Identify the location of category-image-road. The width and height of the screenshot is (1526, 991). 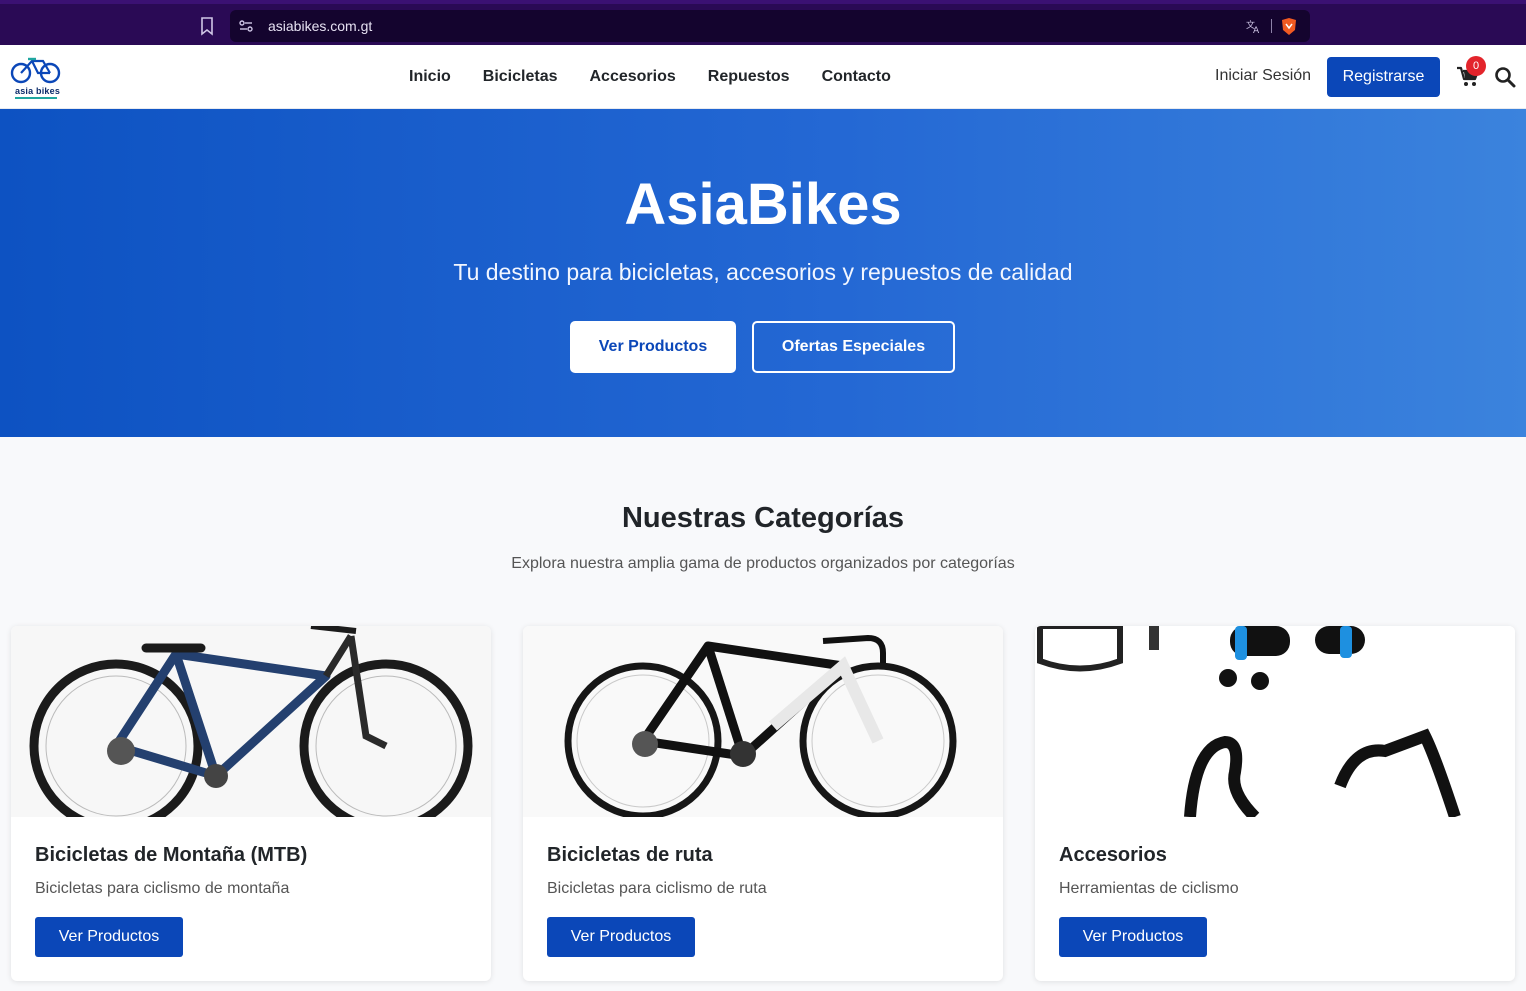
(763, 721).